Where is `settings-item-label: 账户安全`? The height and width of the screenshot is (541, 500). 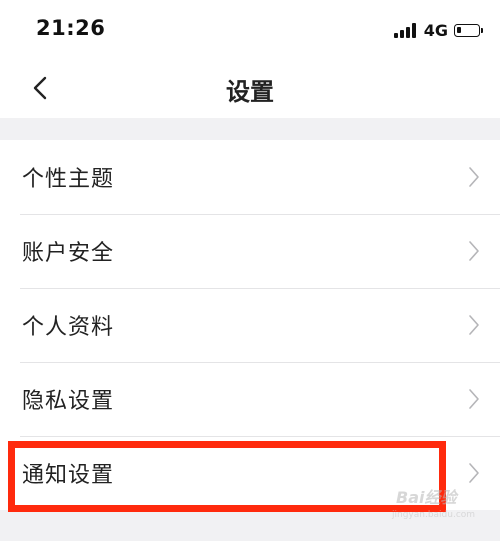
settings-item-label: 账户安全 is located at coordinates (68, 253).